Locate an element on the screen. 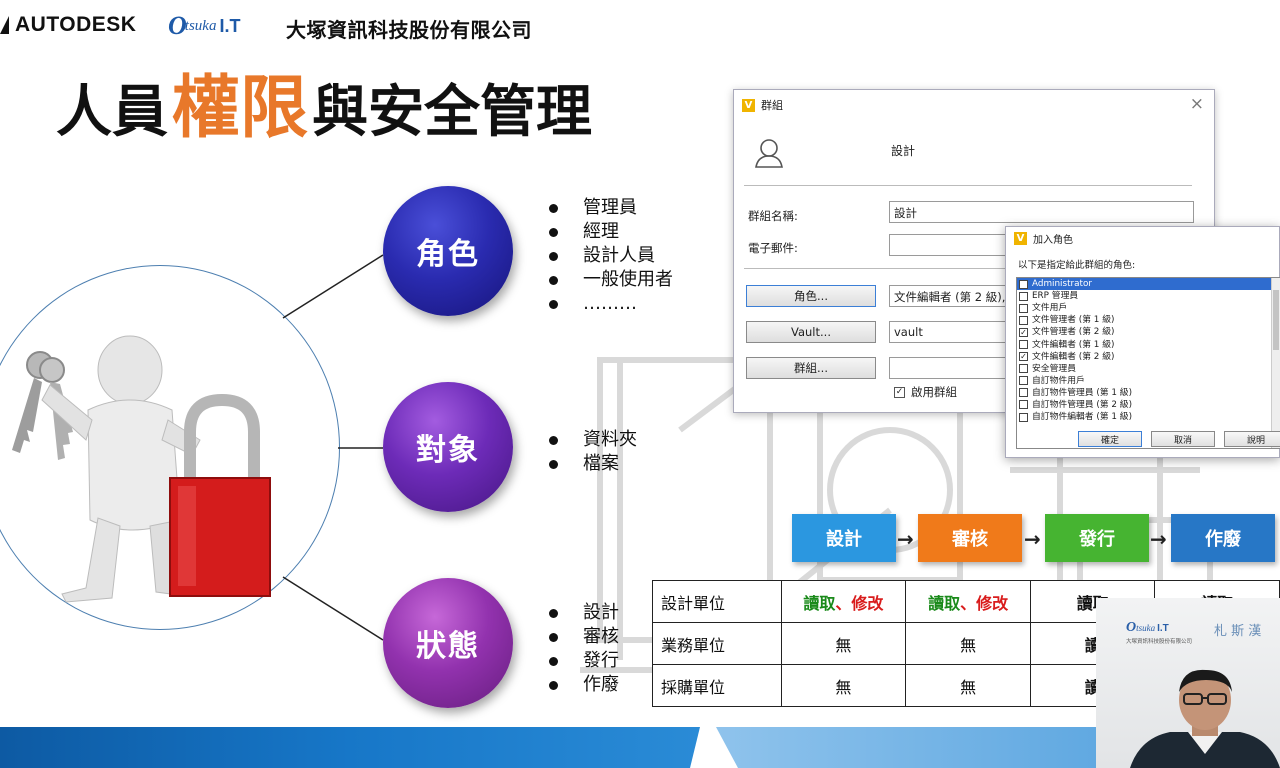 This screenshot has width=1280, height=768. group-header-name: 設計 is located at coordinates (903, 151).